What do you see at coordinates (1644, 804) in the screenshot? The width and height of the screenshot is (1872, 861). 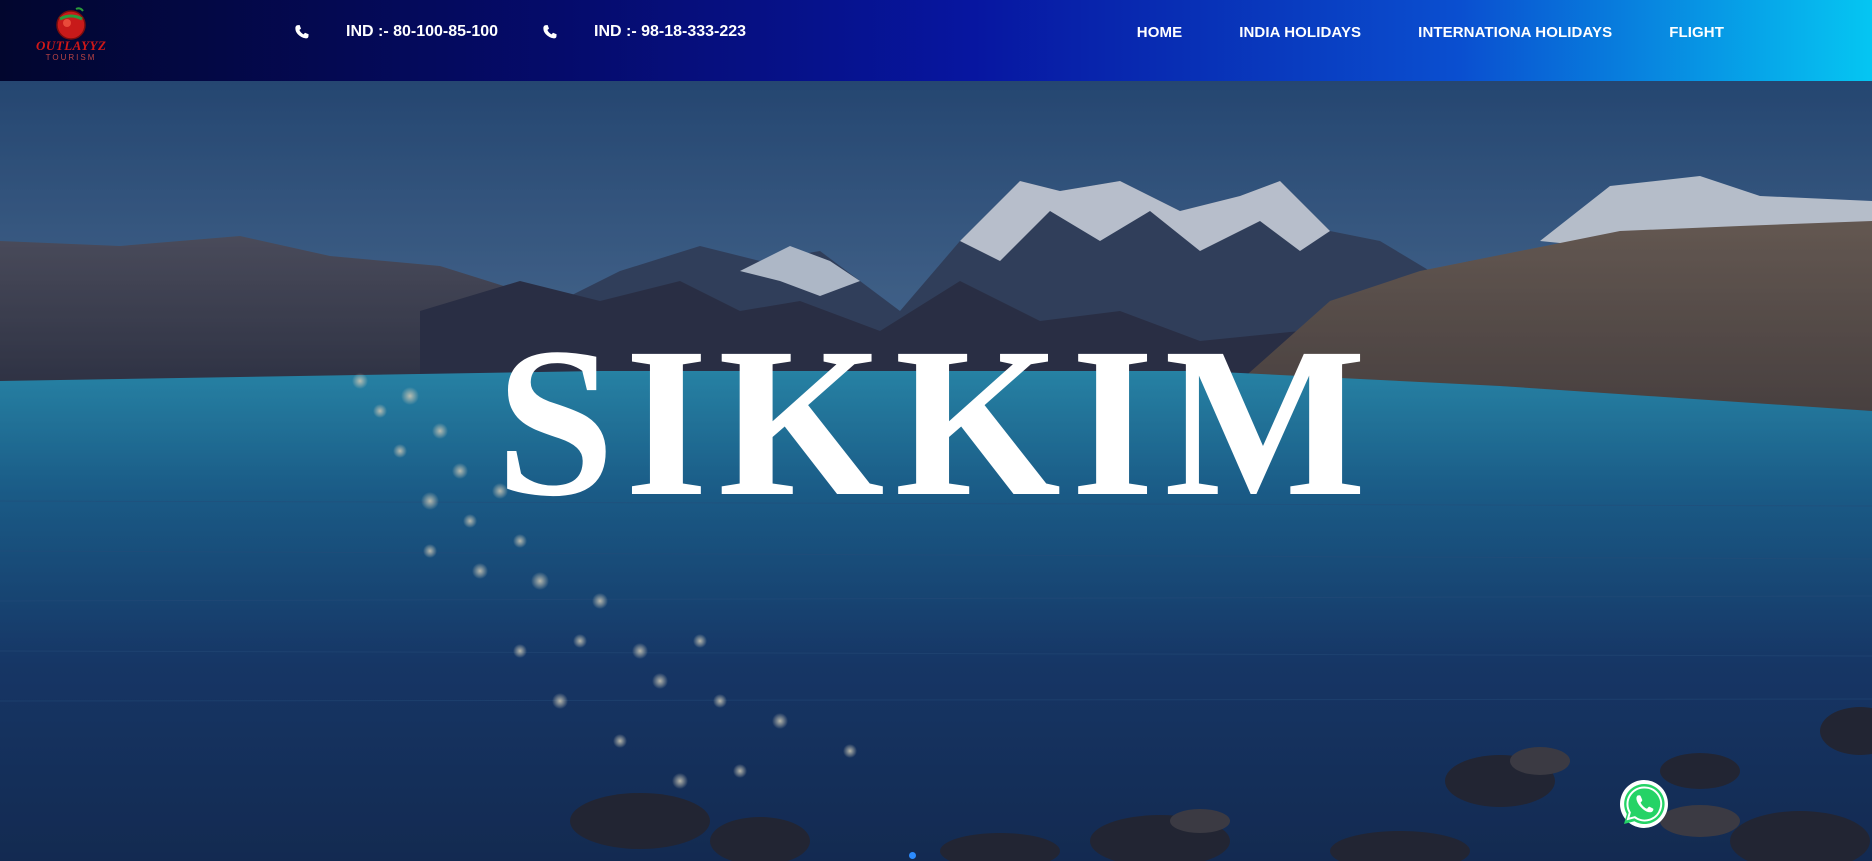 I see `whatsapp-icon` at bounding box center [1644, 804].